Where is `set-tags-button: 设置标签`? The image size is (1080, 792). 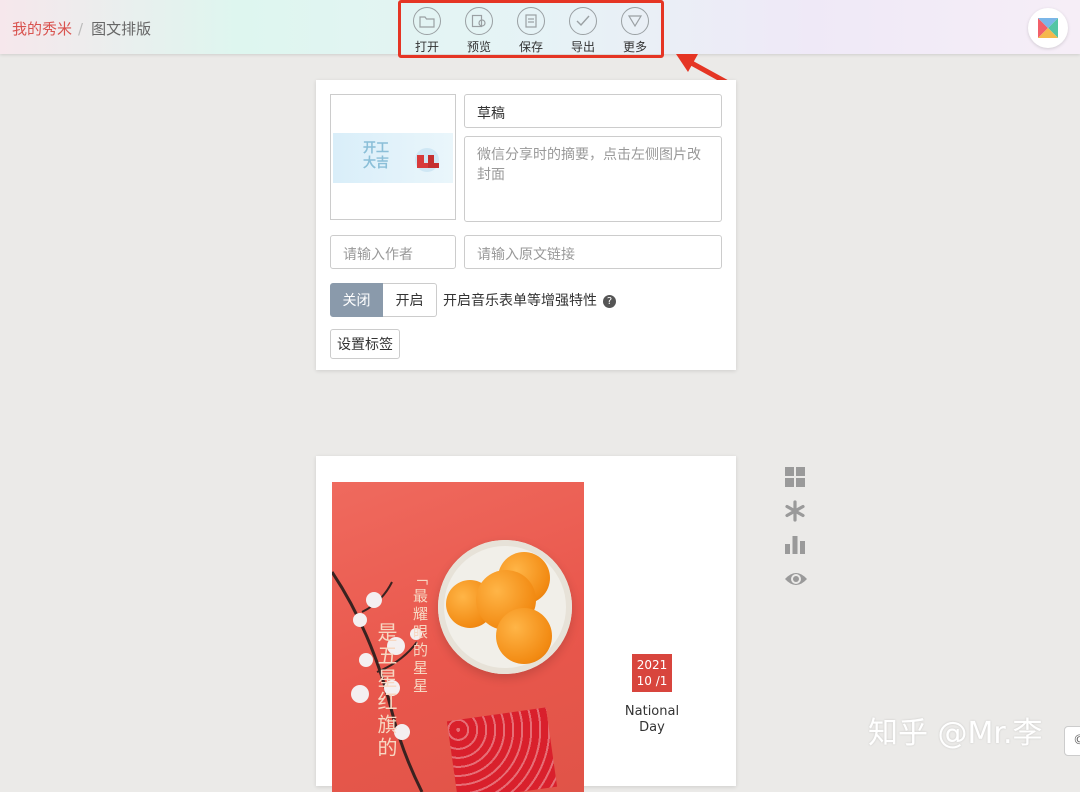 set-tags-button: 设置标签 is located at coordinates (365, 344).